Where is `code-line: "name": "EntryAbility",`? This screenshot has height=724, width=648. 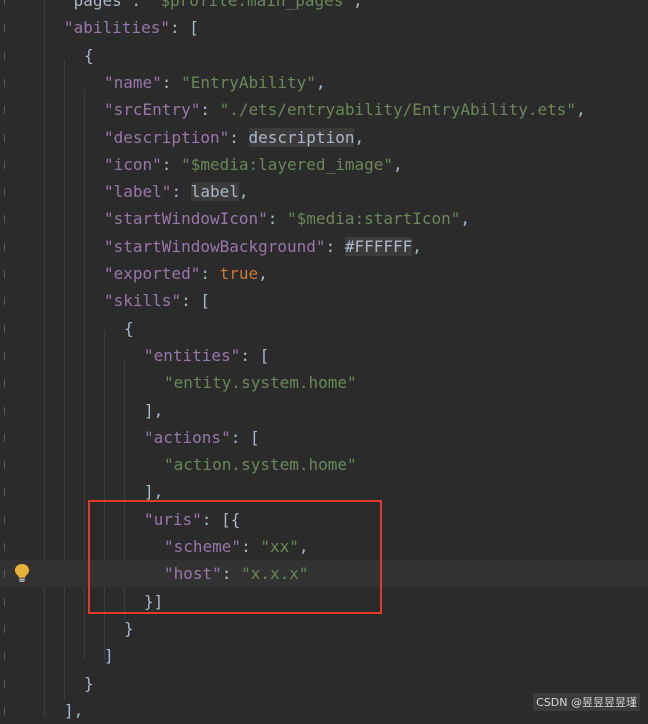
code-line: "name": "EntryAbility", is located at coordinates (324, 82).